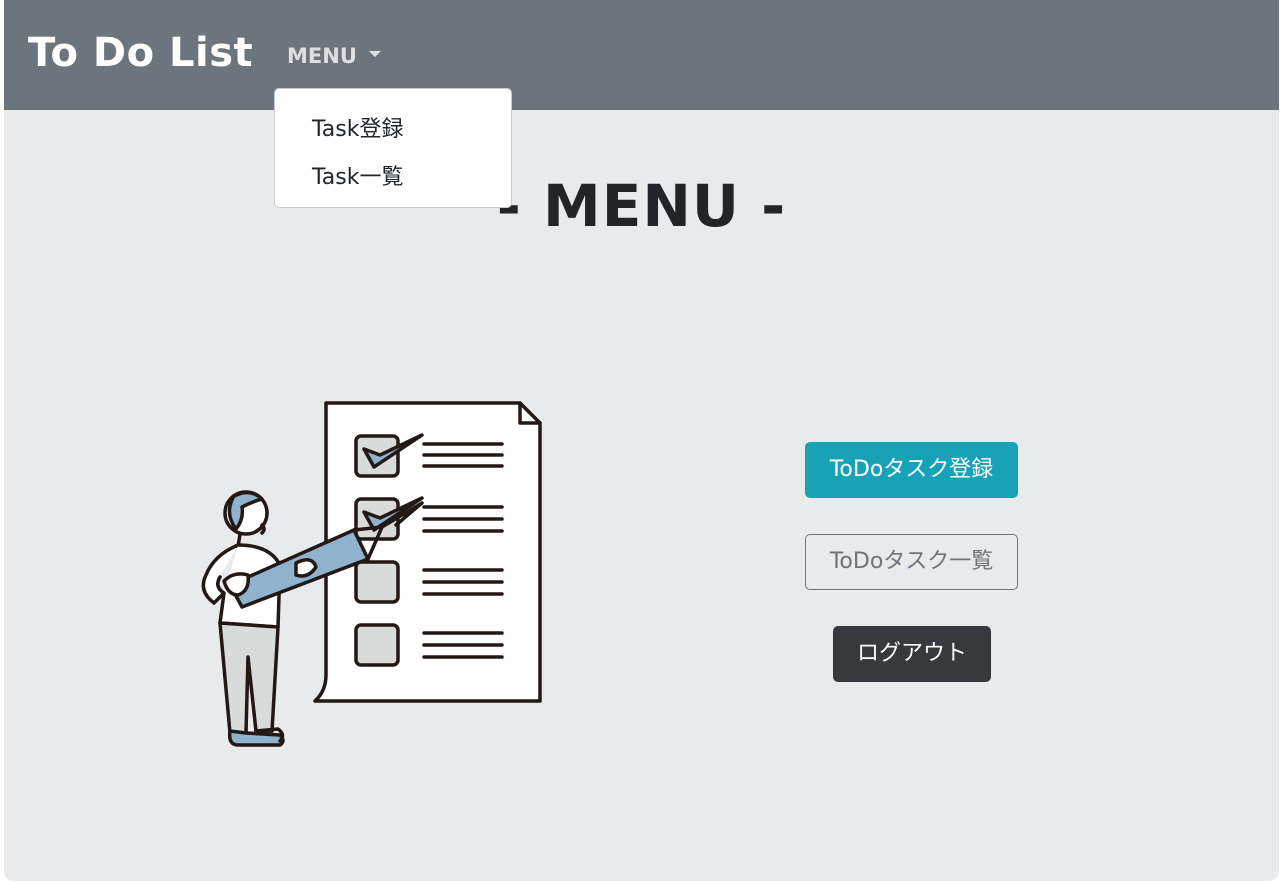 This screenshot has width=1282, height=882. Describe the element at coordinates (369, 577) in the screenshot. I see `checklist-illustration-icon` at that location.